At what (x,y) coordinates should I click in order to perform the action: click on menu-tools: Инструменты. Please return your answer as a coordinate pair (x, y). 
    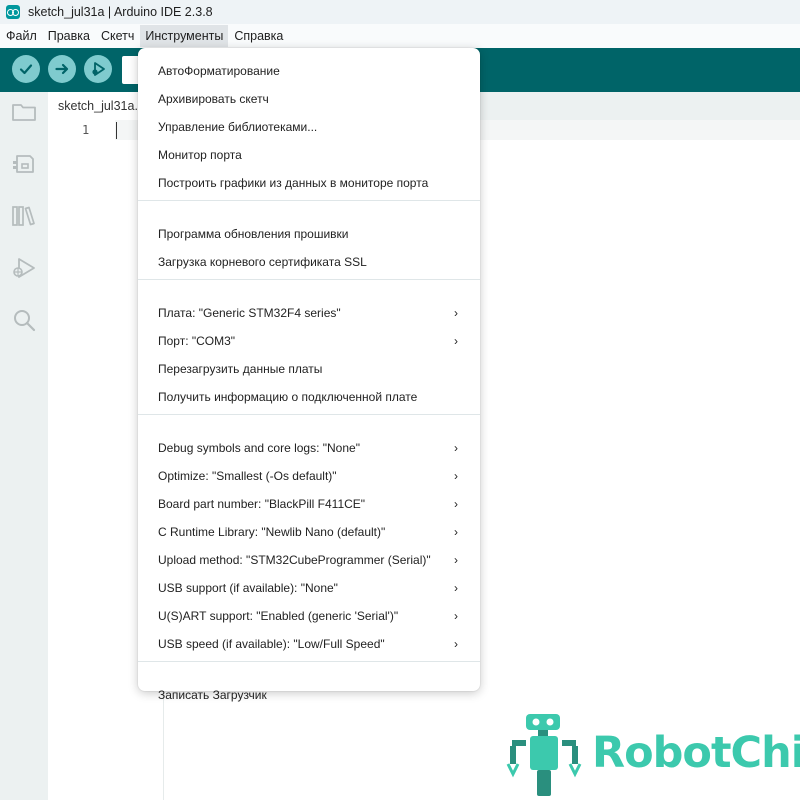
    Looking at the image, I should click on (184, 36).